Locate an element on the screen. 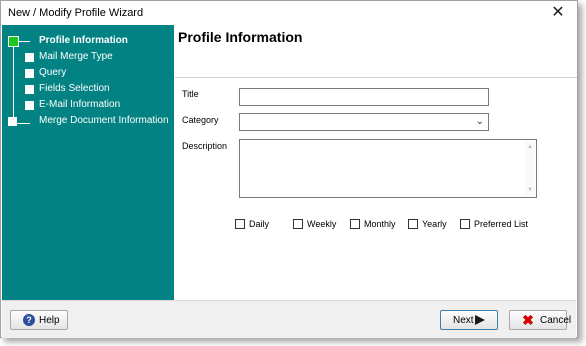 This screenshot has height=346, width=586. chevron-down-icon: ⌄ is located at coordinates (479, 121).